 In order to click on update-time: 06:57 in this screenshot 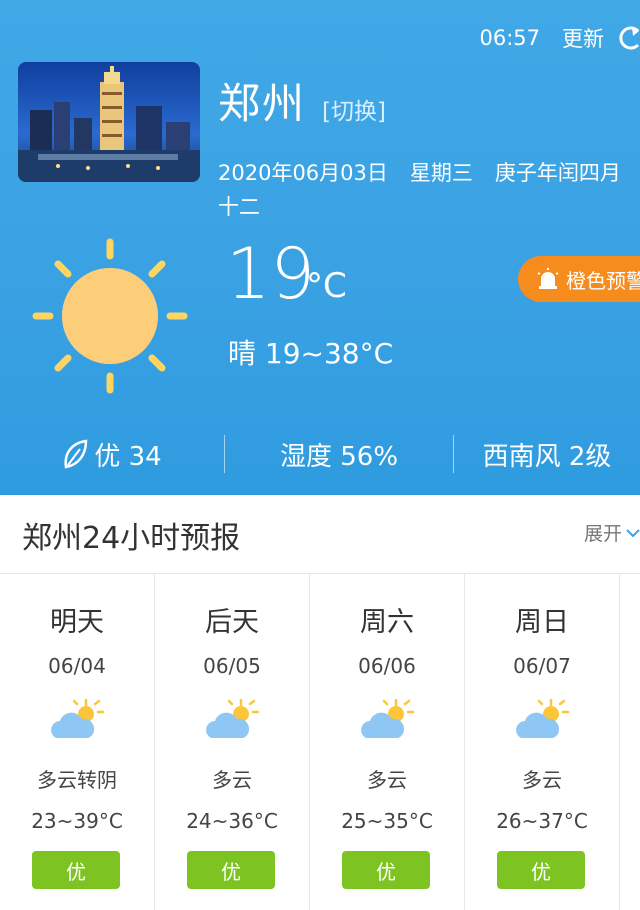, I will do `click(509, 38)`.